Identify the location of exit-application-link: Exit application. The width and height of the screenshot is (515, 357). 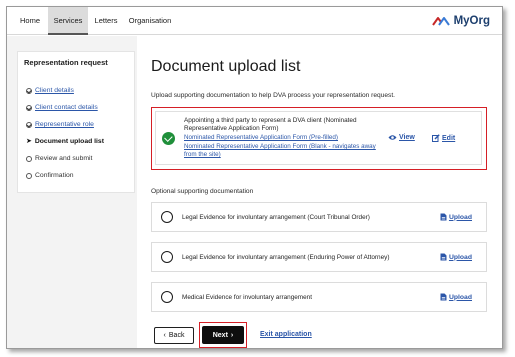
(286, 334).